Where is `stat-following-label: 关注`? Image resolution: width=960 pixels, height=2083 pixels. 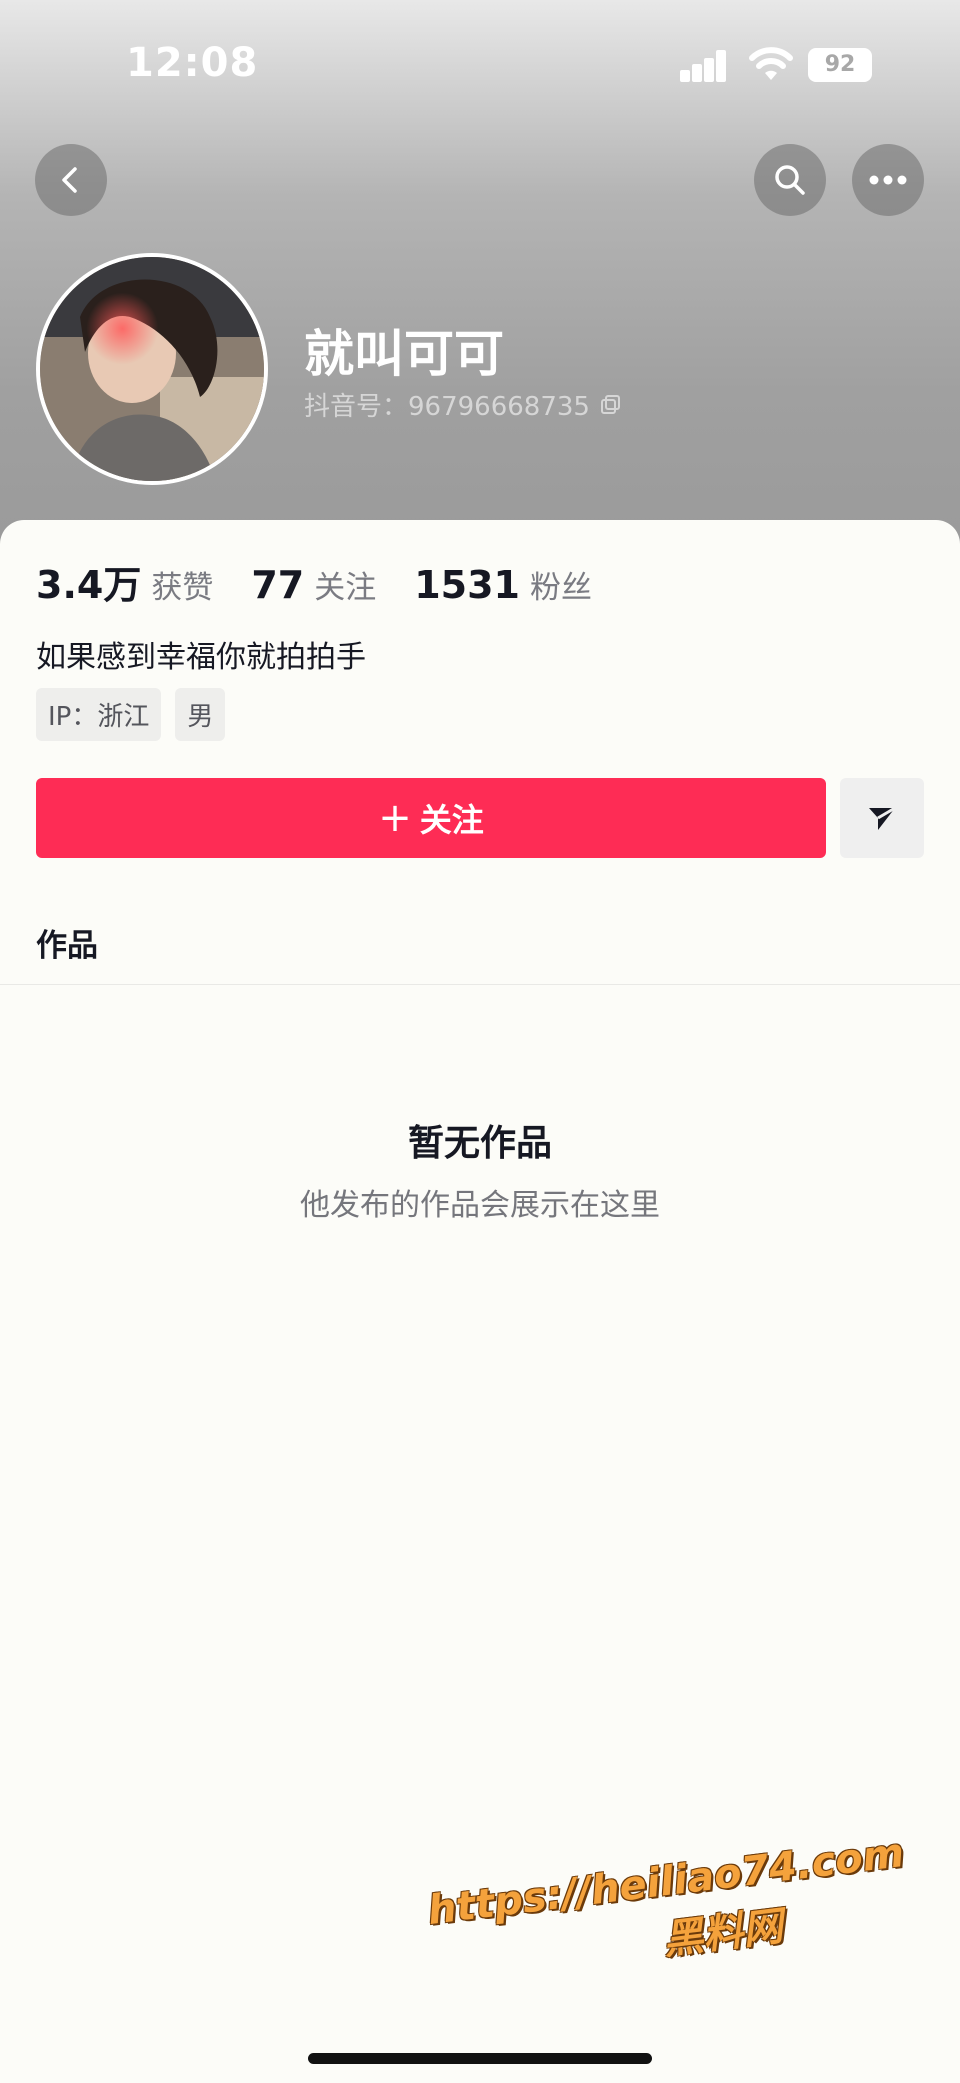 stat-following-label: 关注 is located at coordinates (345, 588).